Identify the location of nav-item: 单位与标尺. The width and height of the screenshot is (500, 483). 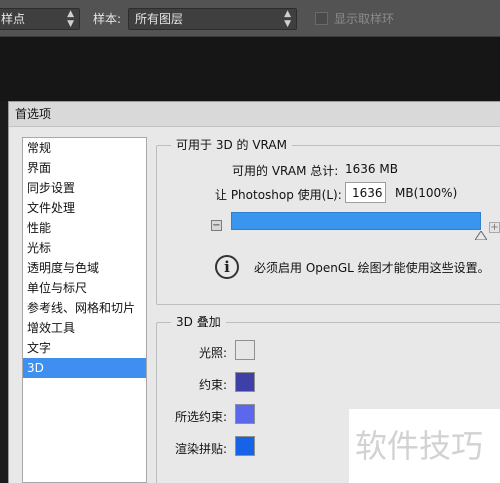
(84, 288).